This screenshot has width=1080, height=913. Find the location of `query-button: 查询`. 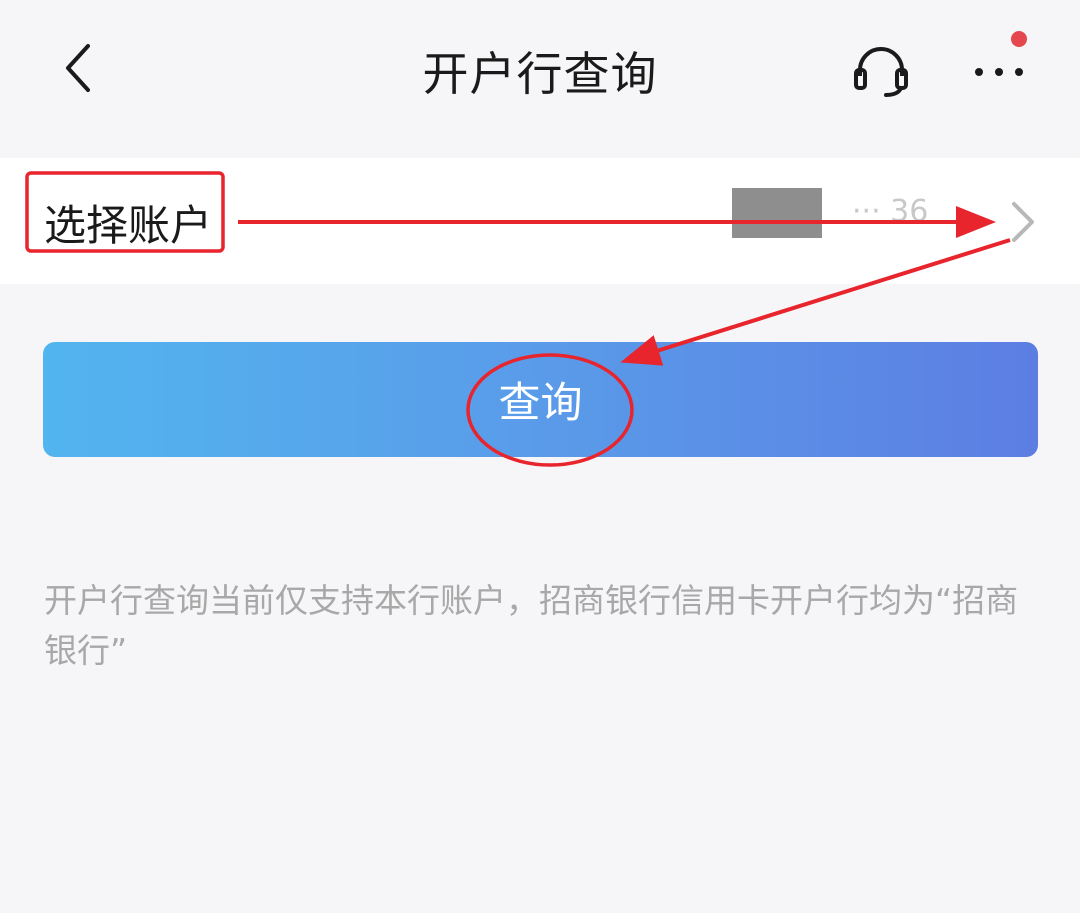

query-button: 查询 is located at coordinates (540, 399).